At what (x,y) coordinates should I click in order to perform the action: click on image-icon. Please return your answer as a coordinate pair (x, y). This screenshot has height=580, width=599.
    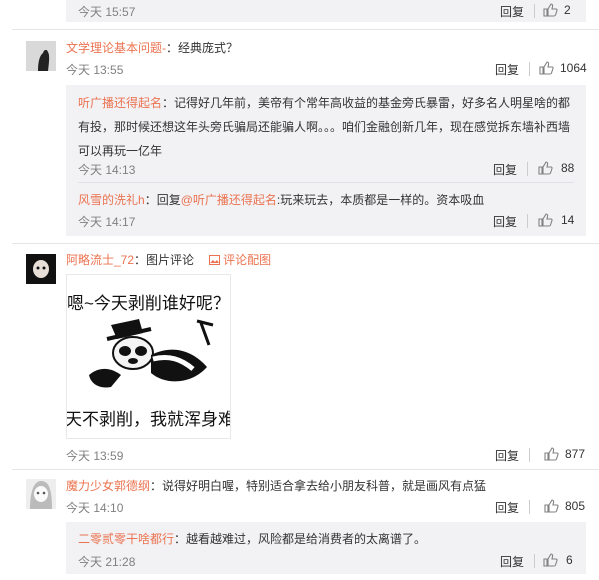
    Looking at the image, I should click on (214, 260).